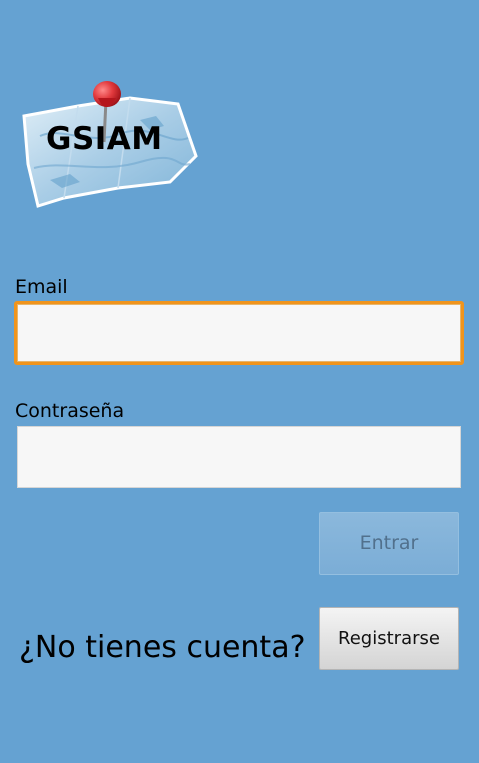  I want to click on app-logo: GSIAM, so click(111, 143).